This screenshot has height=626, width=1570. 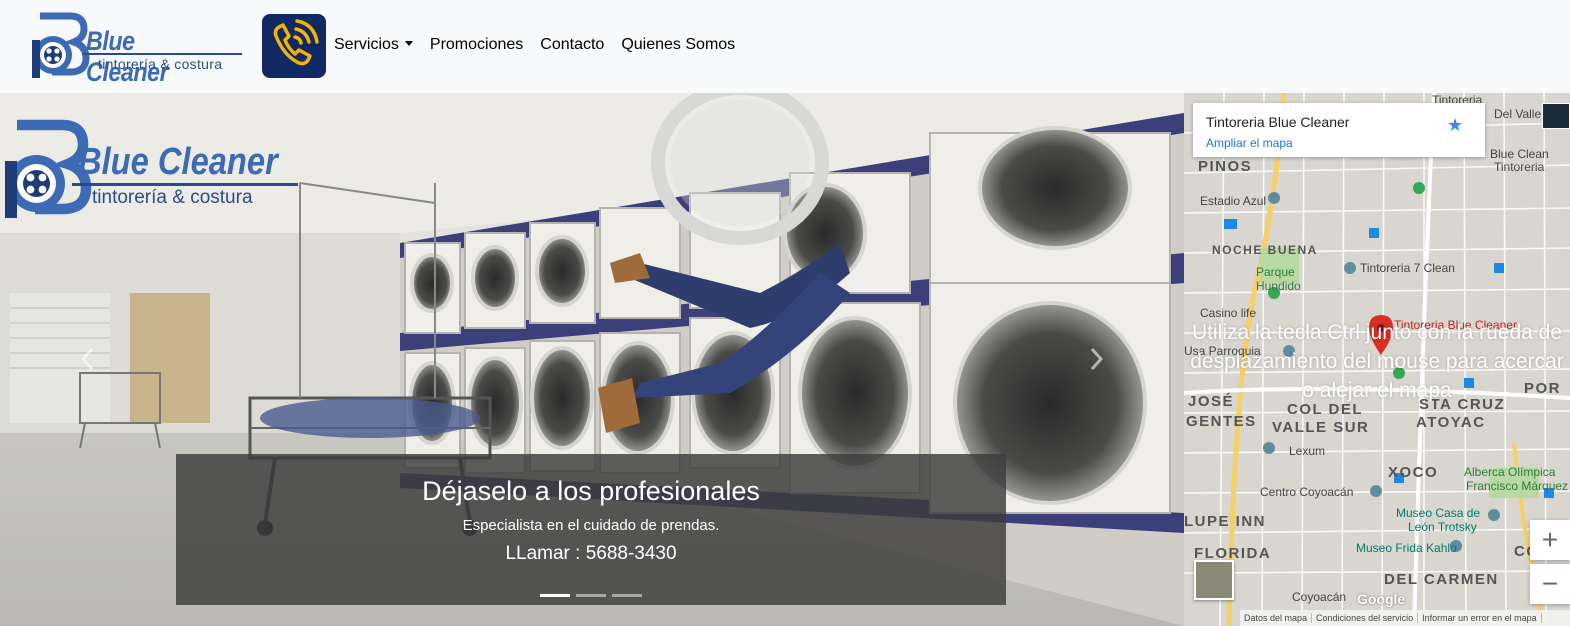 What do you see at coordinates (162, 54) in the screenshot?
I see `brand-divider` at bounding box center [162, 54].